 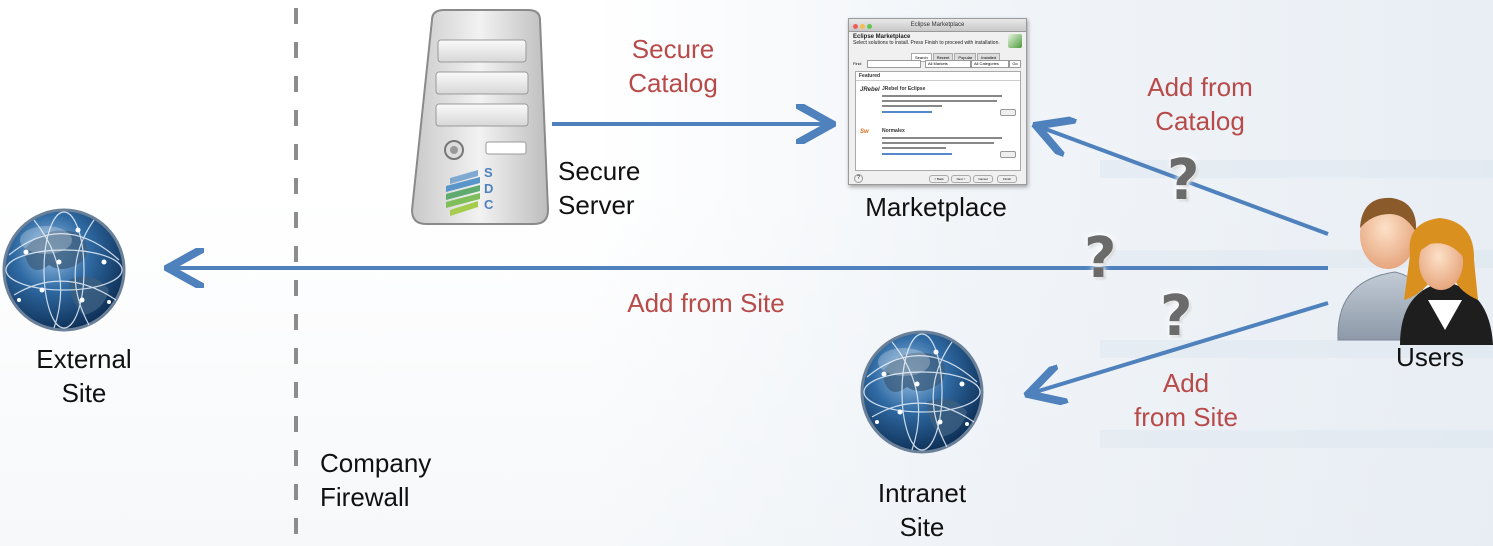 What do you see at coordinates (599, 188) in the screenshot?
I see `secure-server-label: Secure Server` at bounding box center [599, 188].